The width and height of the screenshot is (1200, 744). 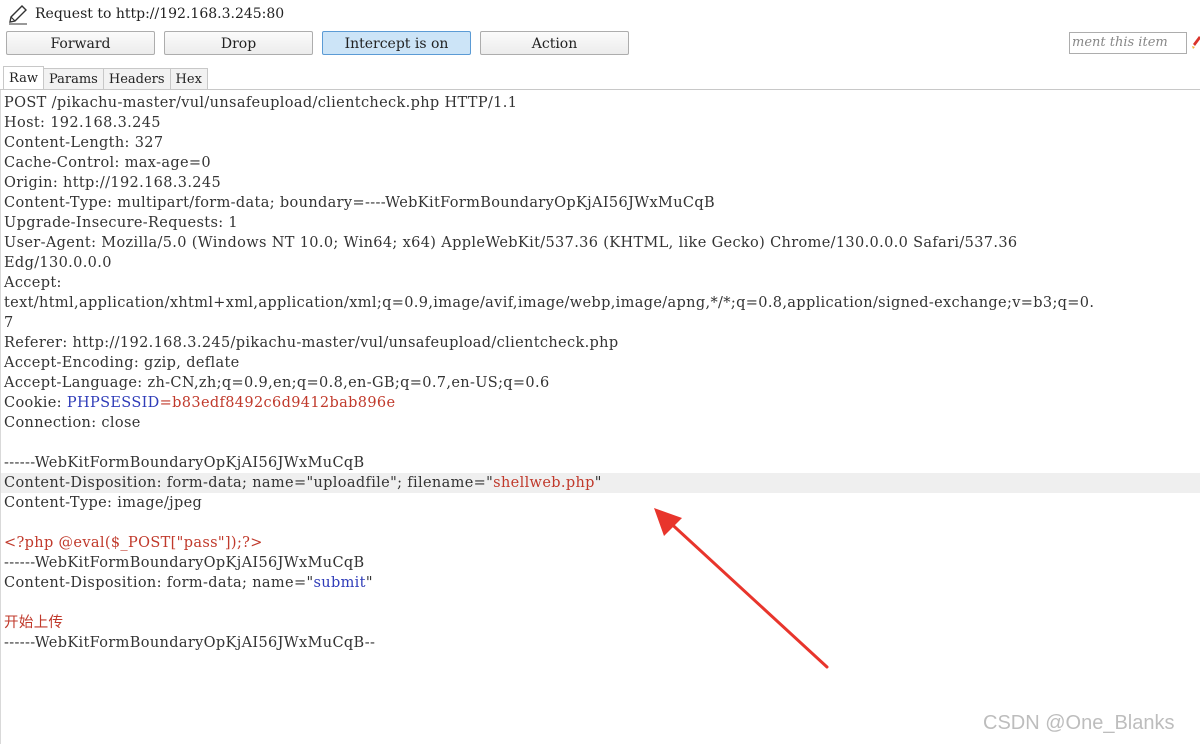 I want to click on tab-headers: Headers, so click(x=136, y=79).